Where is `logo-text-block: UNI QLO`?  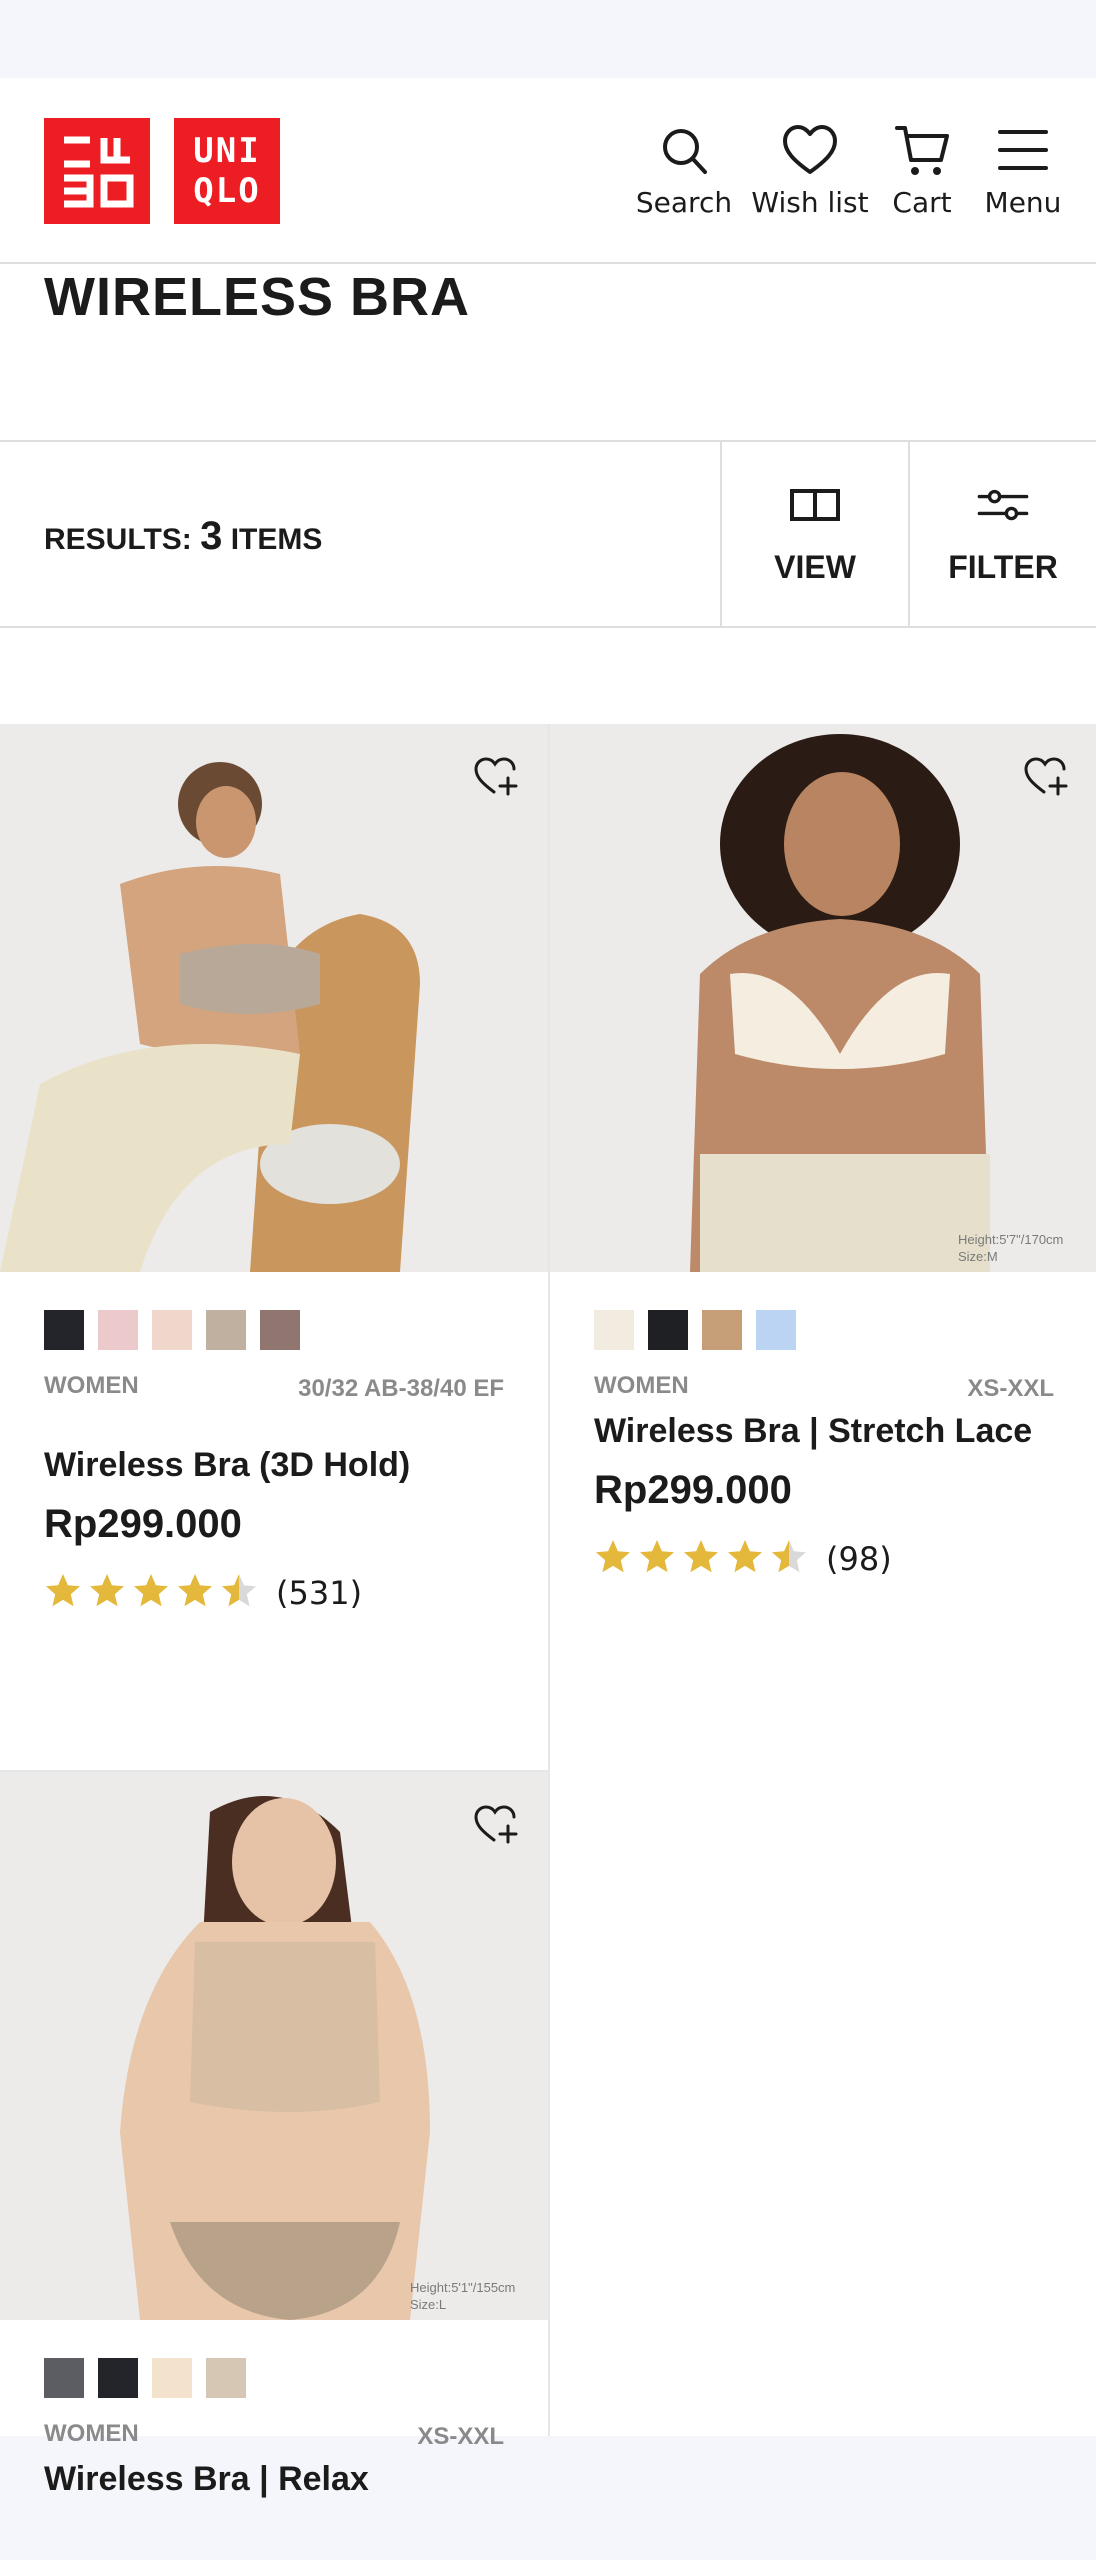
logo-text-block: UNI QLO is located at coordinates (227, 171).